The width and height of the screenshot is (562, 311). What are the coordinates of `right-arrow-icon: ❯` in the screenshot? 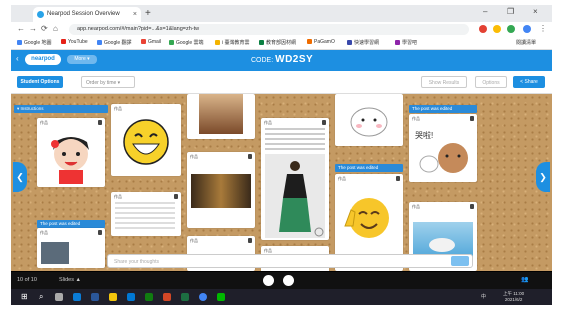 It's located at (543, 177).